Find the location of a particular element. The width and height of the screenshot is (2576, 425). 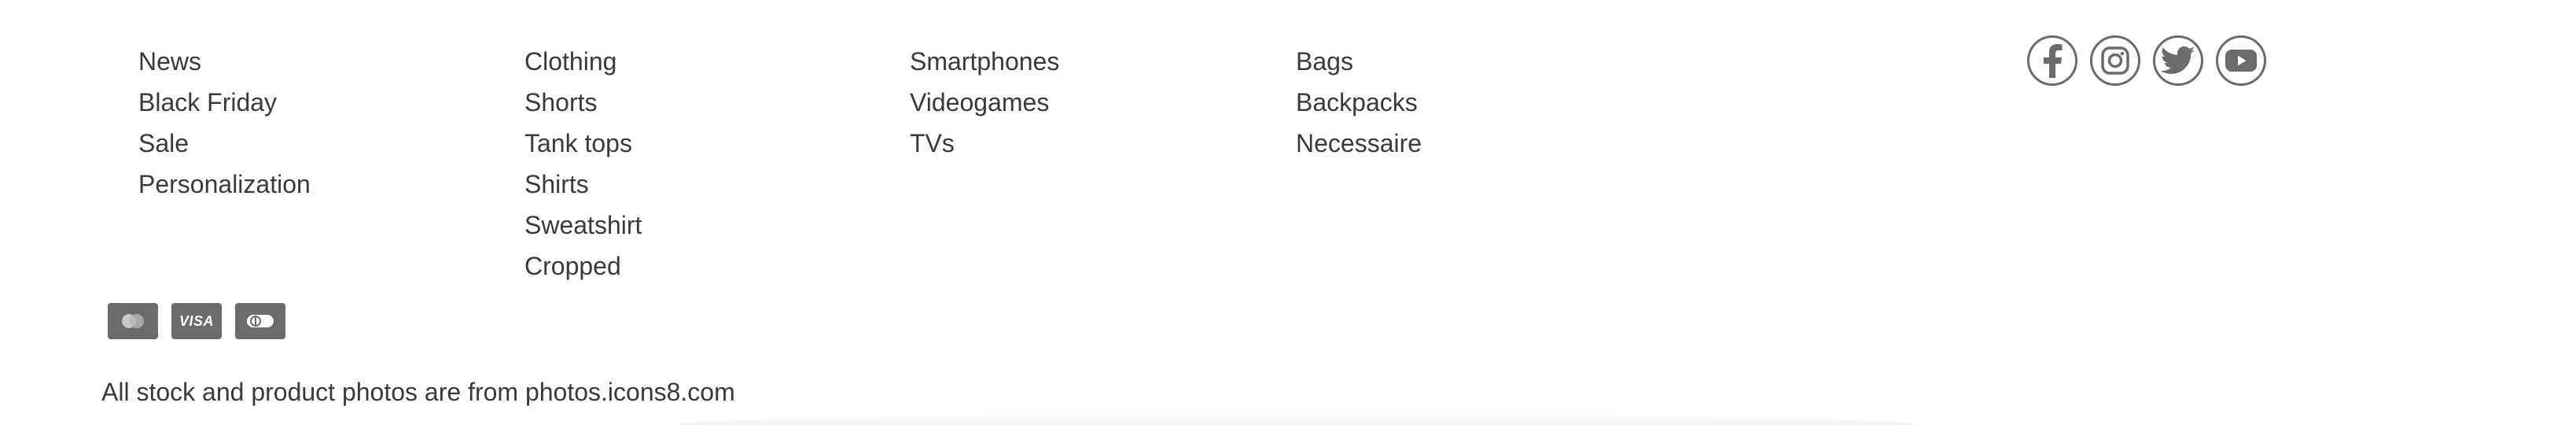

footer-link-sweatshirt: Sweatshirt is located at coordinates (583, 225).